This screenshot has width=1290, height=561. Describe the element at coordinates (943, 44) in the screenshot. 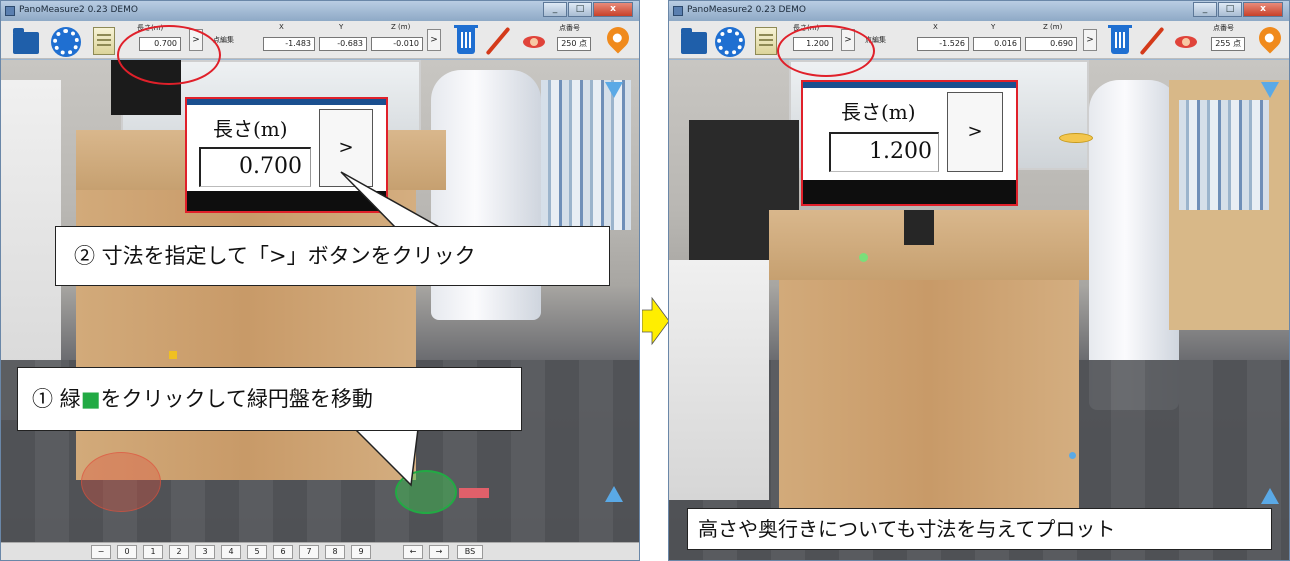

I see `x-input: -1.526` at that location.